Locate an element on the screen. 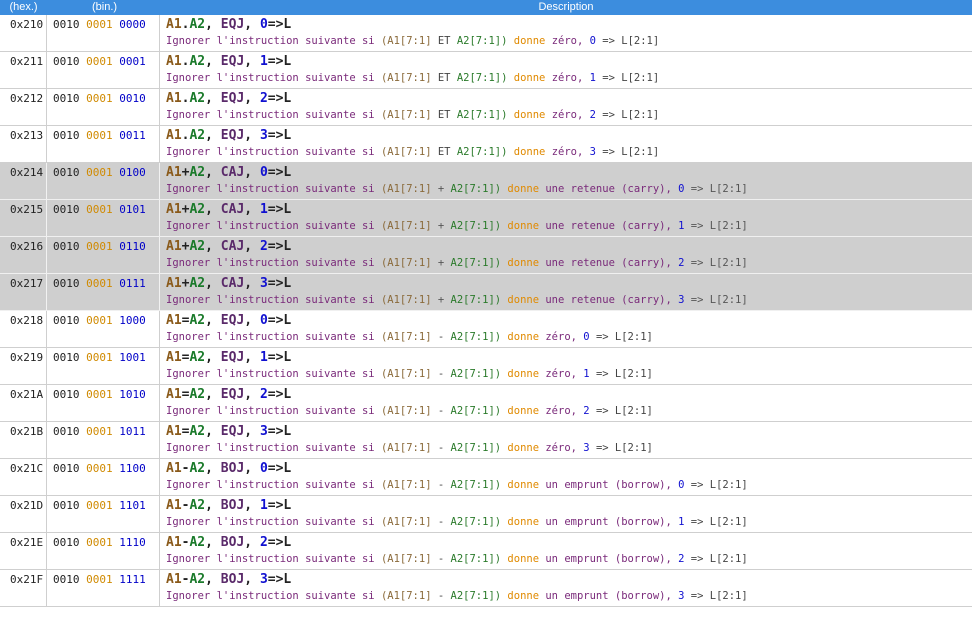  bin-group-low: 1001 is located at coordinates (132, 357).